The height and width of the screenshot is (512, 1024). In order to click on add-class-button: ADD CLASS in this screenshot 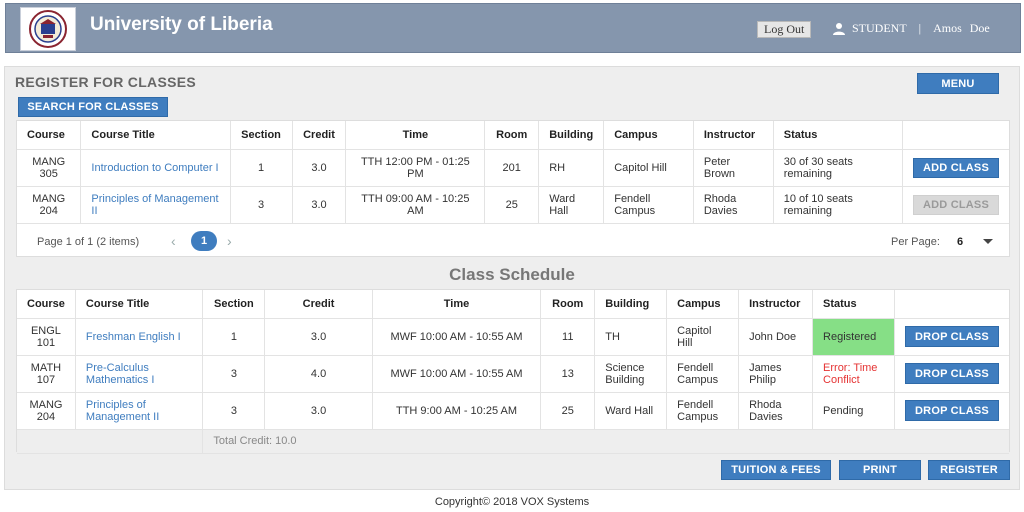, I will do `click(956, 167)`.